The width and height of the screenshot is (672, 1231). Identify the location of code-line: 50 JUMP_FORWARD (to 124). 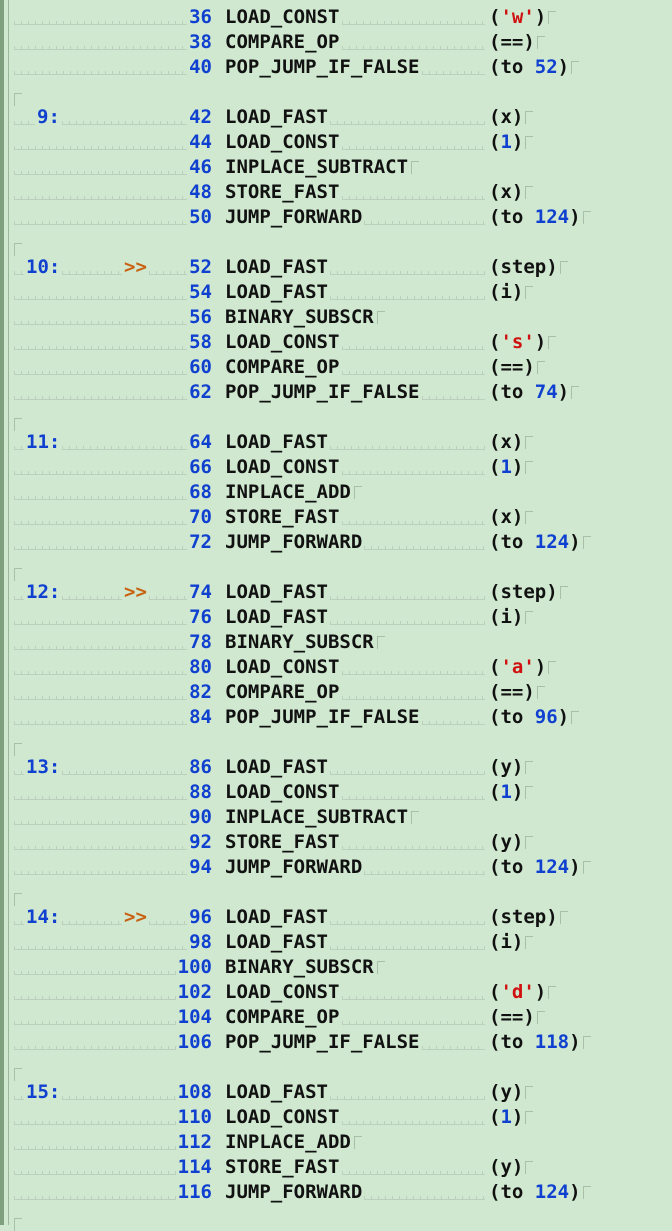
(338, 218).